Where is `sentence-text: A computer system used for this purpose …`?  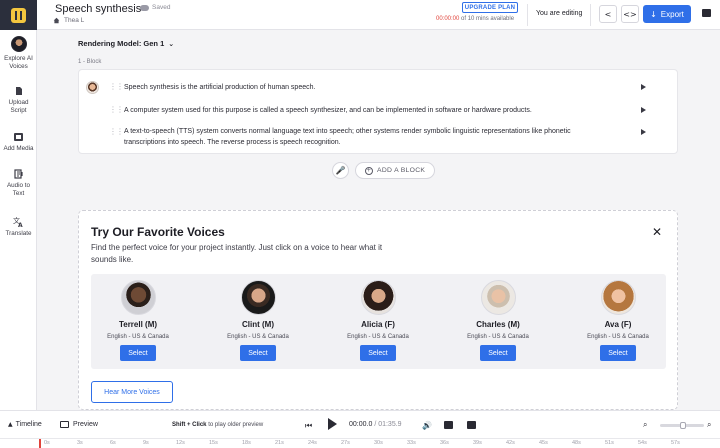
sentence-text: A computer system used for this purpose … is located at coordinates (354, 110).